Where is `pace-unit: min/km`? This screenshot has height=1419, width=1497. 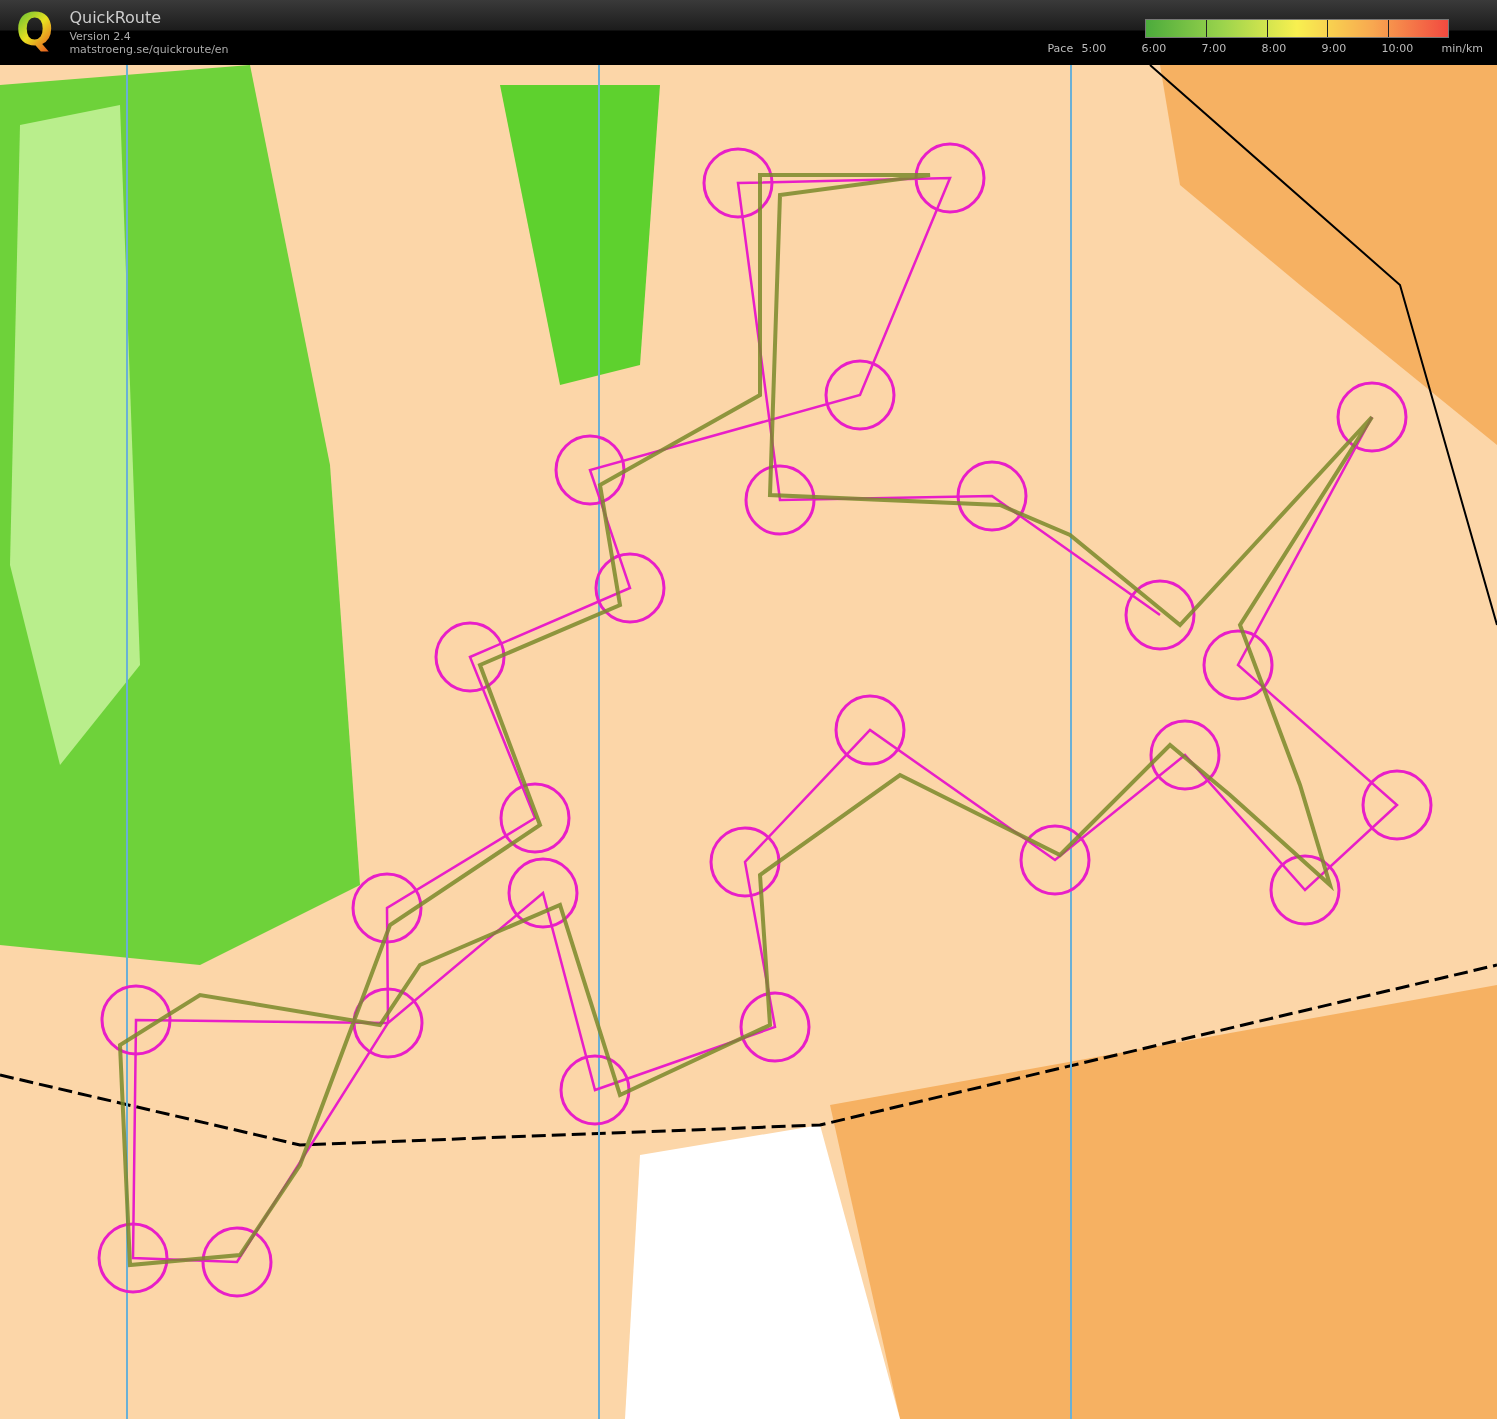 pace-unit: min/km is located at coordinates (1462, 48).